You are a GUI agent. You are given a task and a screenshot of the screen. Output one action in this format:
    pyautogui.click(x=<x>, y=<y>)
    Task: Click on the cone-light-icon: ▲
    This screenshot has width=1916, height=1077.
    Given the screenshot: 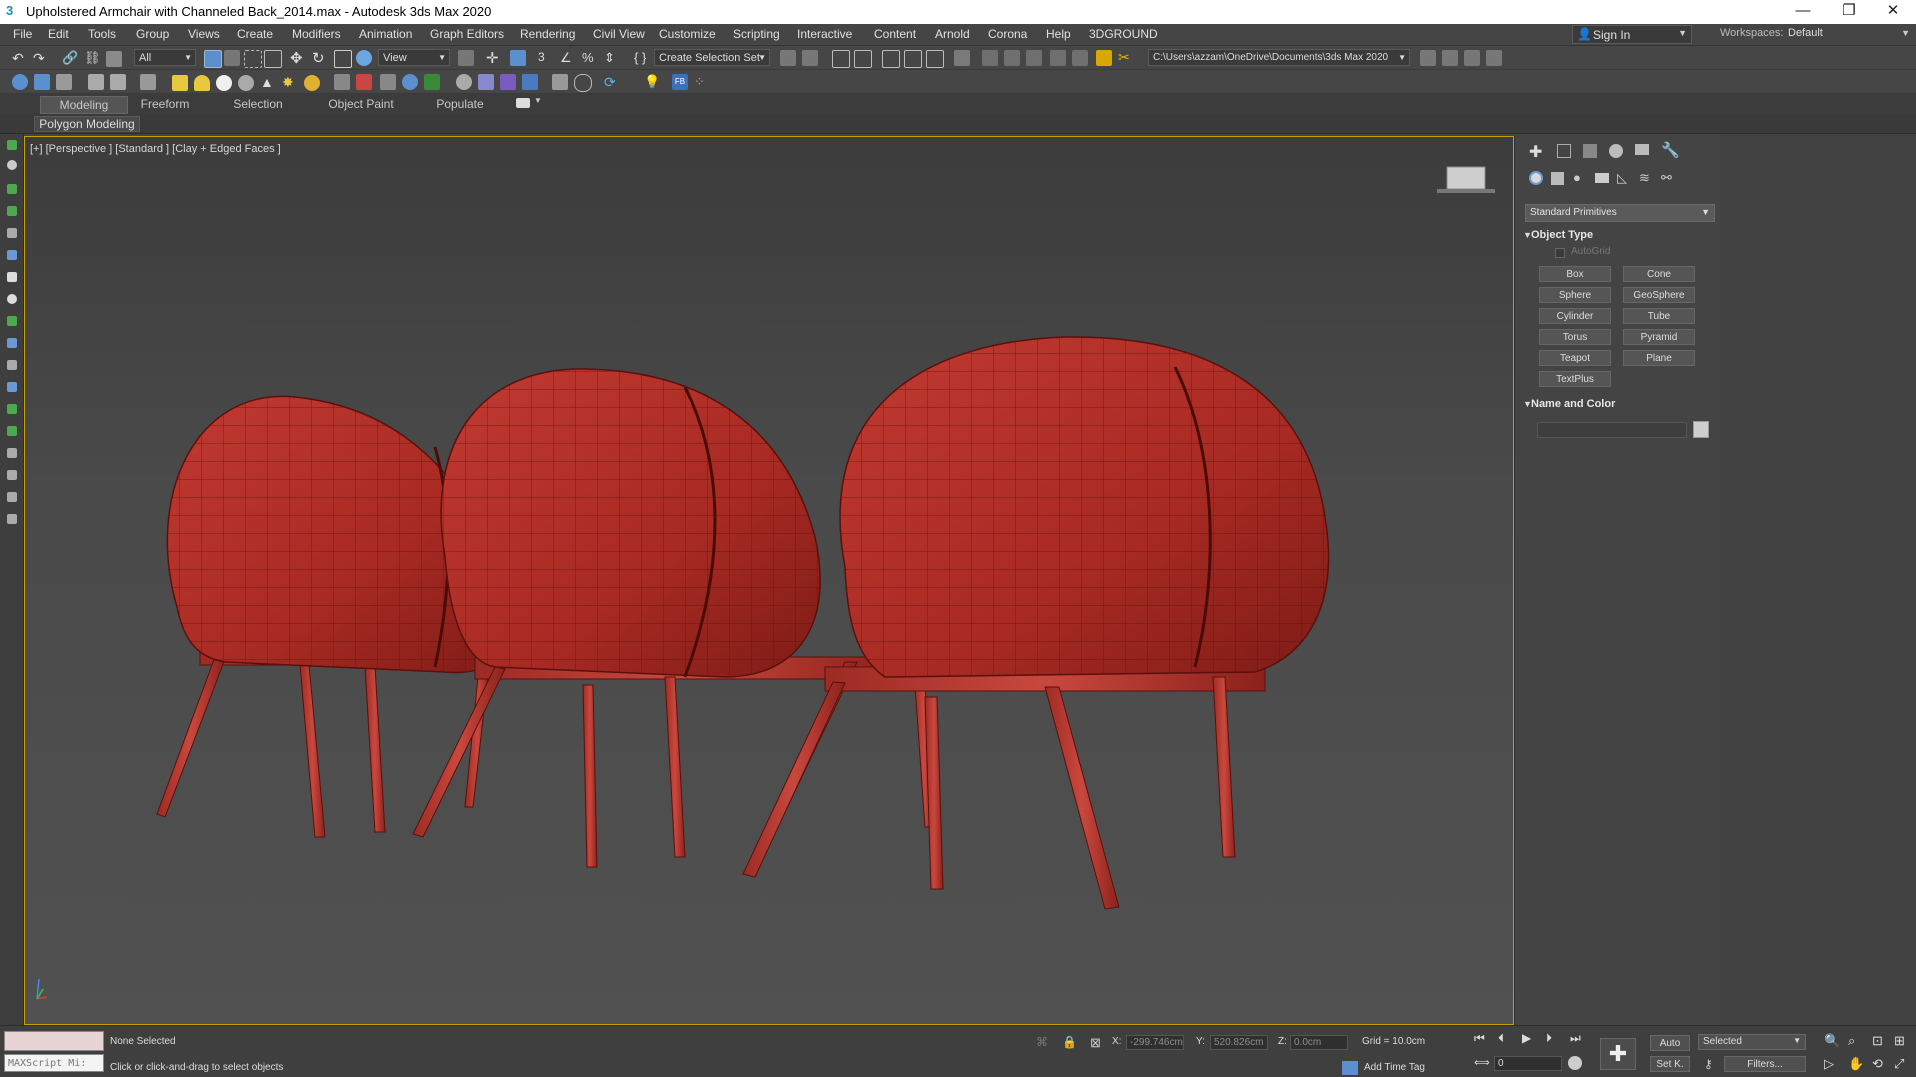 What is the action you would take?
    pyautogui.click(x=268, y=82)
    